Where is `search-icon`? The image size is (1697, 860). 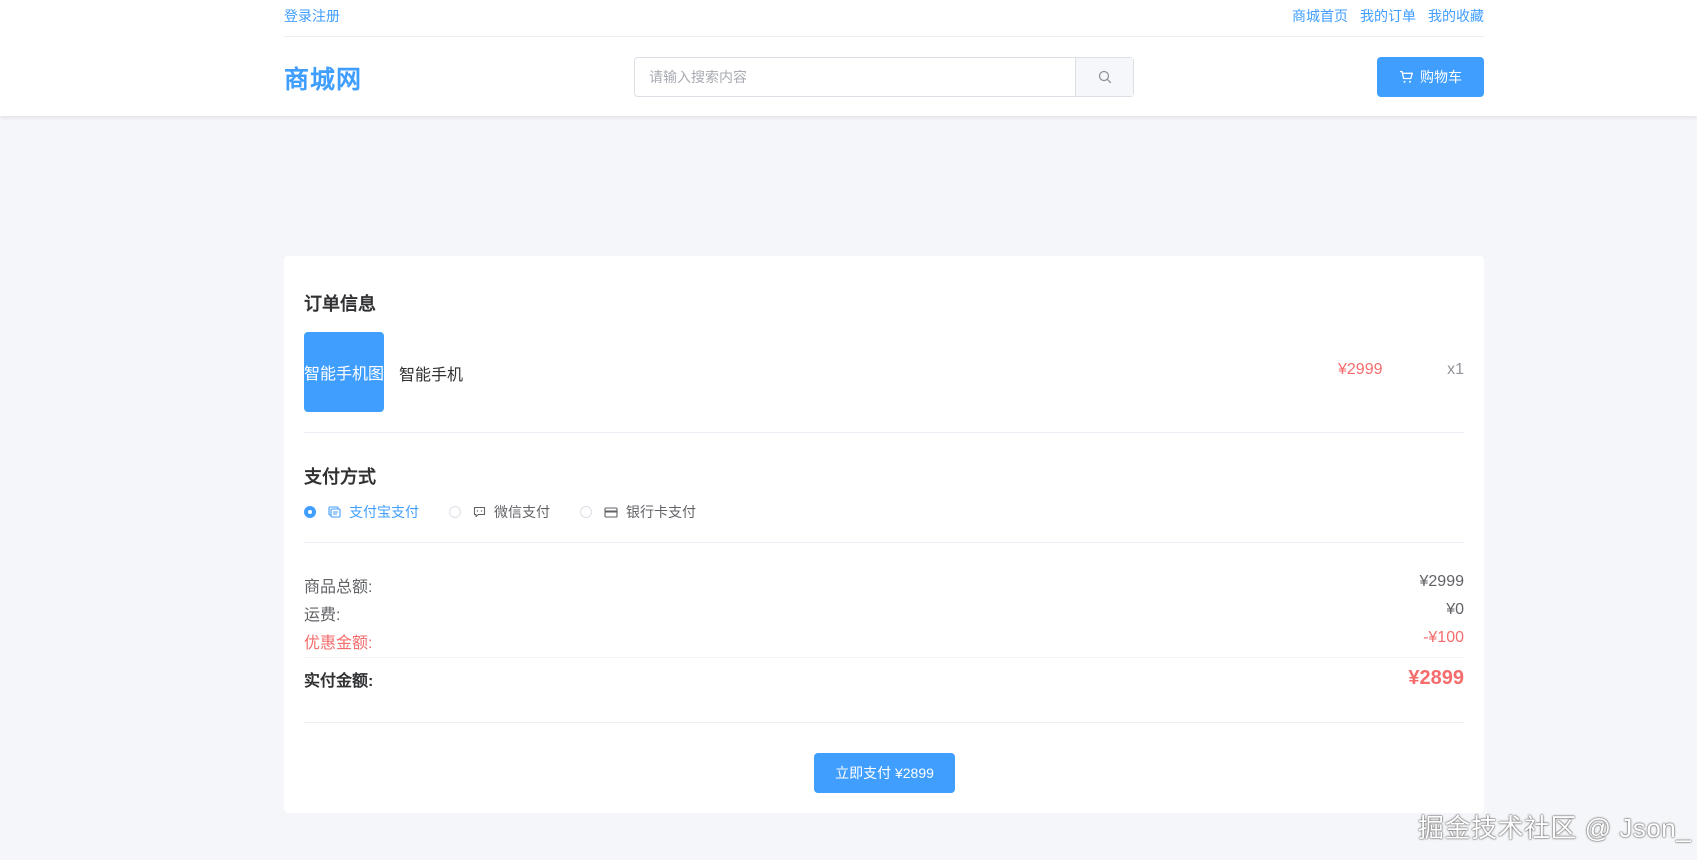 search-icon is located at coordinates (1104, 77).